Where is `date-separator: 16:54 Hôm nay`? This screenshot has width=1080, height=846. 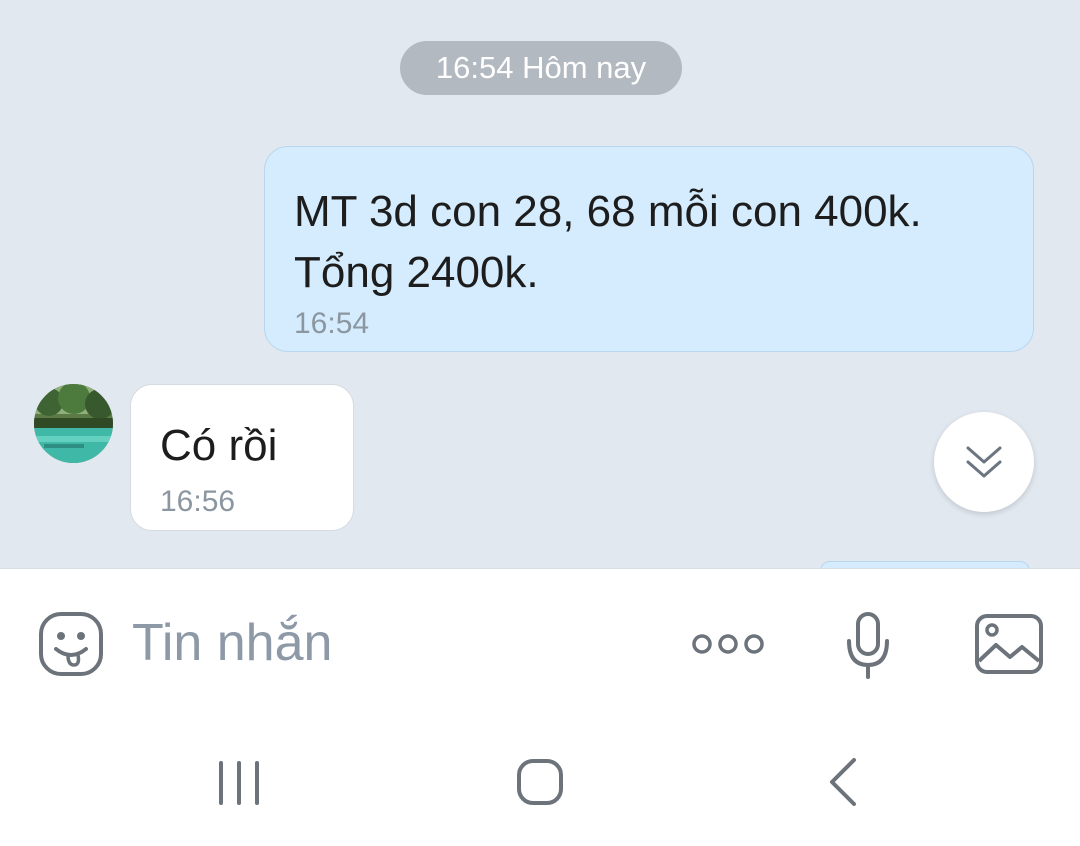 date-separator: 16:54 Hôm nay is located at coordinates (541, 68).